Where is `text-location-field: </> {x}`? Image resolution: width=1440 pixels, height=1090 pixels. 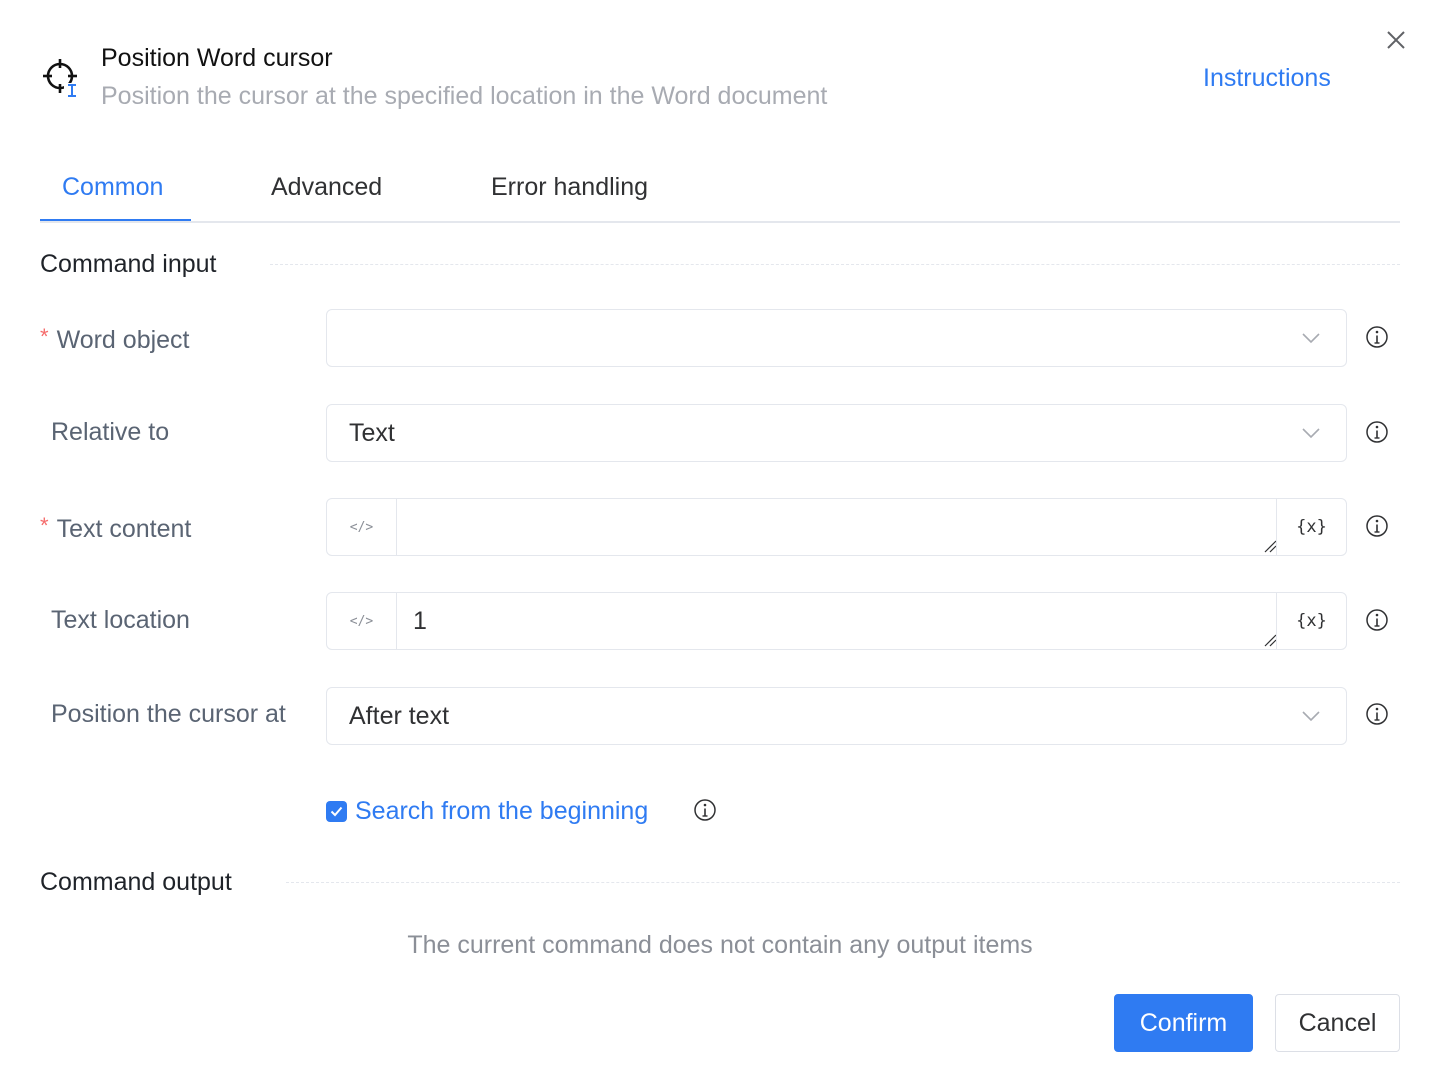 text-location-field: </> {x} is located at coordinates (836, 621).